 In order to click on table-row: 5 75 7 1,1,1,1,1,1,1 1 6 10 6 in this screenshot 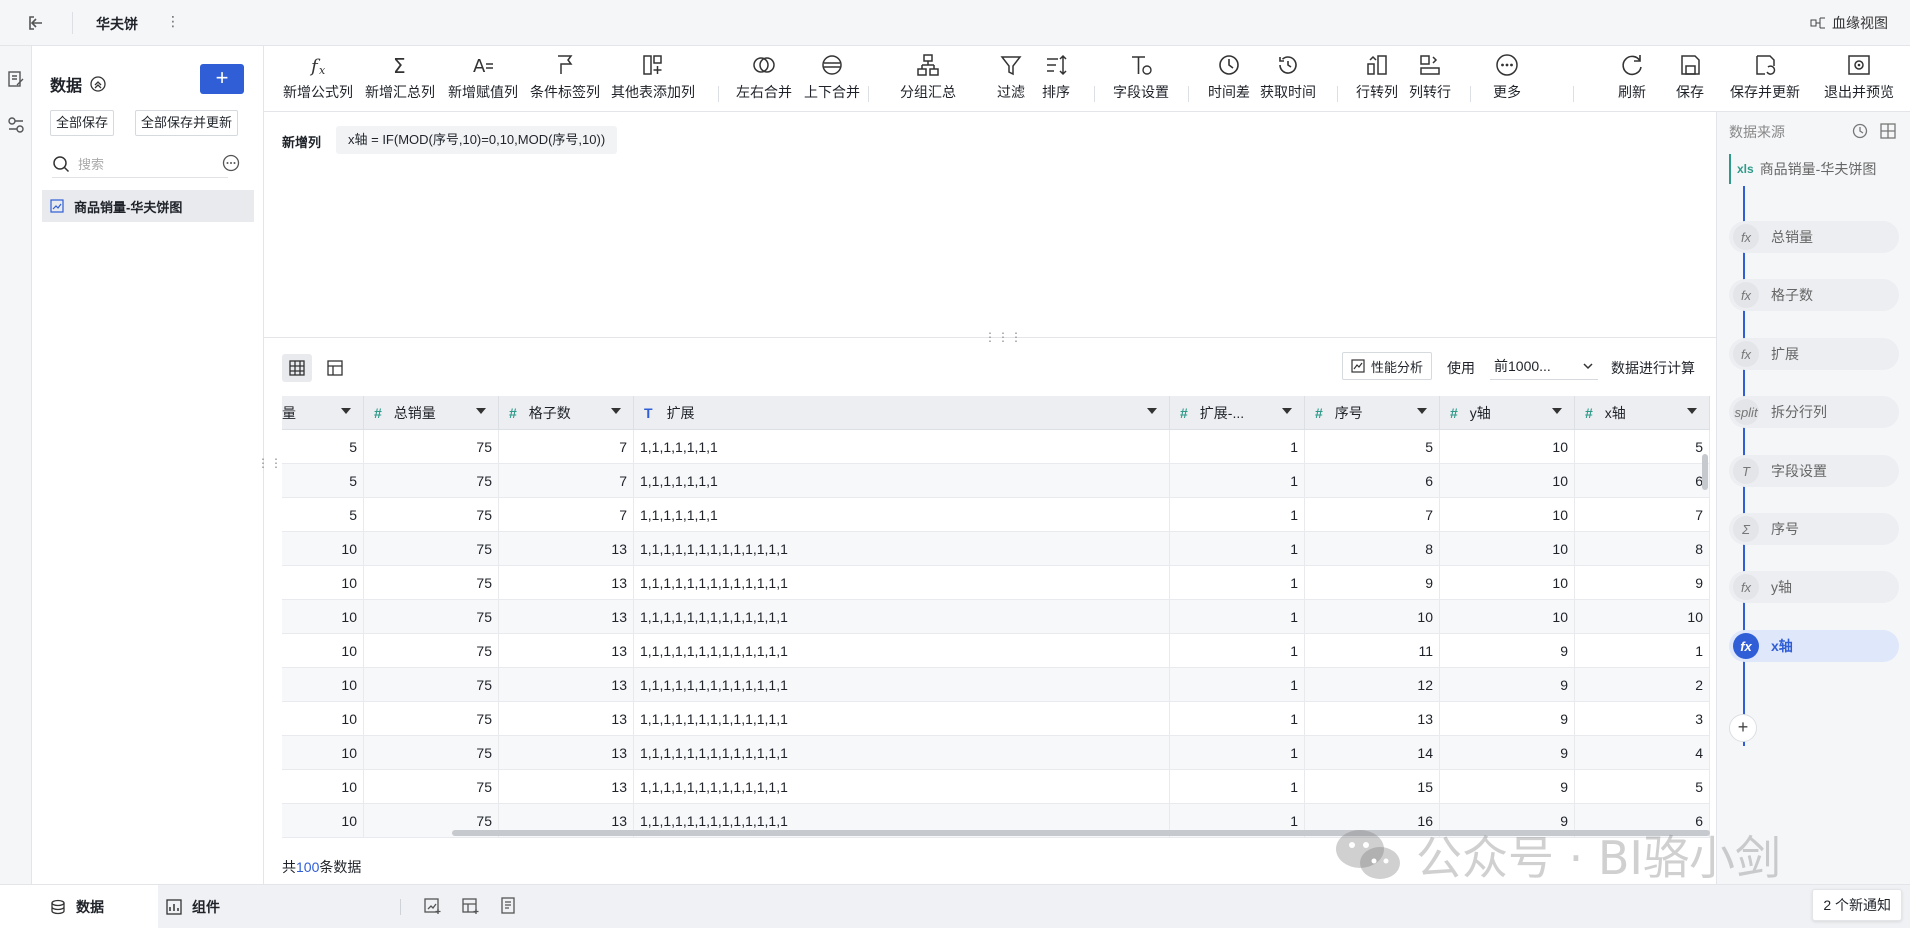, I will do `click(996, 481)`.